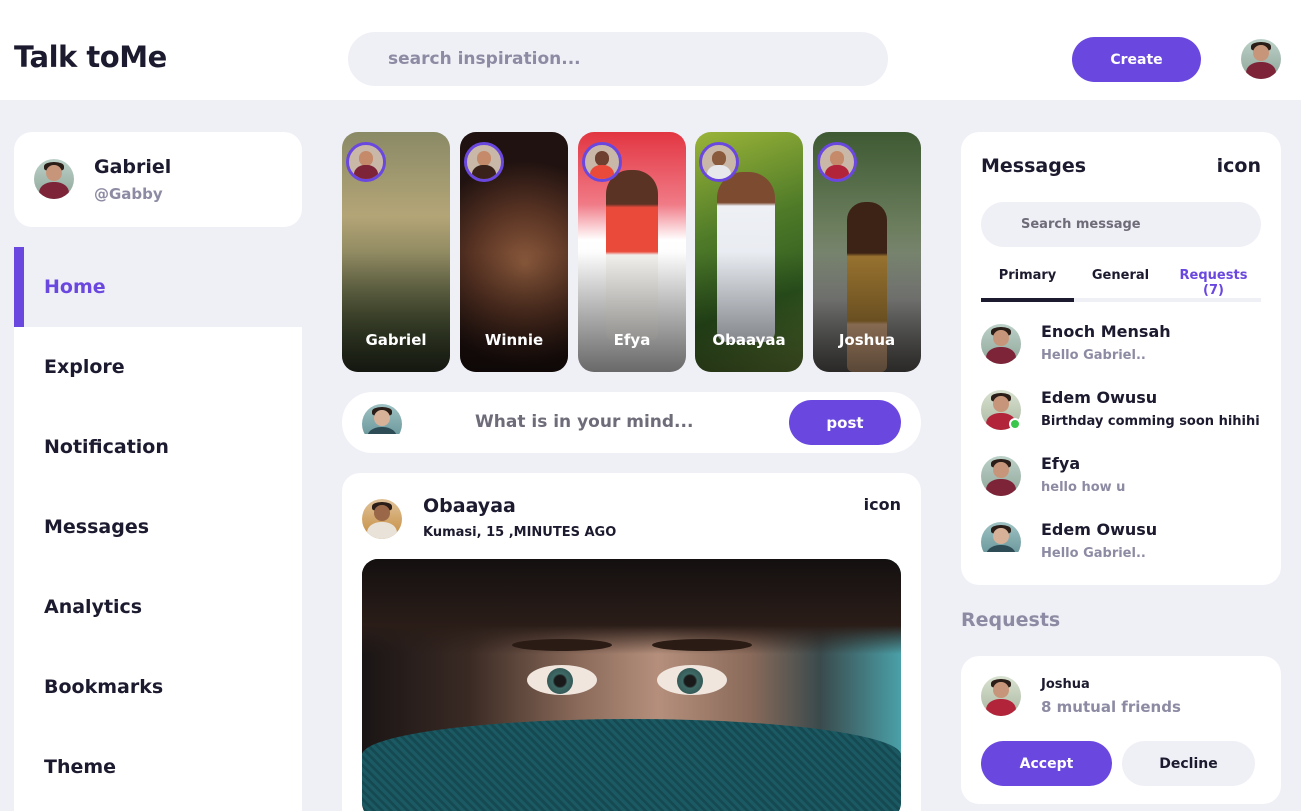  I want to click on message-sender: Efya, so click(1061, 463).